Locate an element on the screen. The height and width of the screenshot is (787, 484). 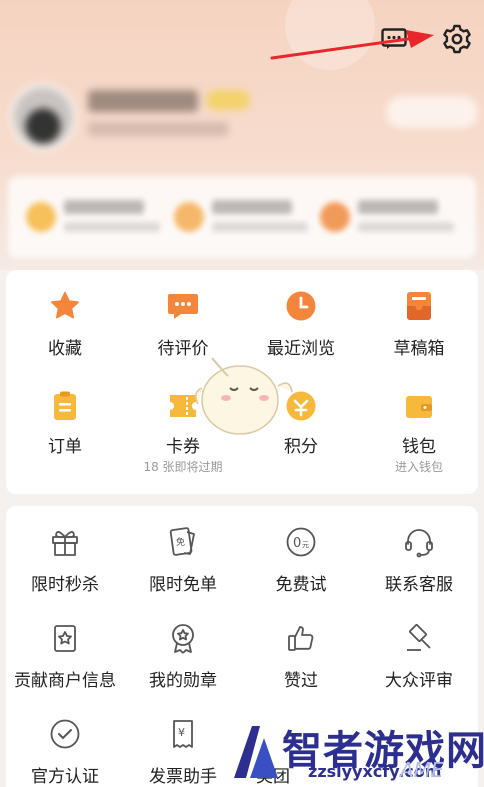
annotation-arrow is located at coordinates (352, 45).